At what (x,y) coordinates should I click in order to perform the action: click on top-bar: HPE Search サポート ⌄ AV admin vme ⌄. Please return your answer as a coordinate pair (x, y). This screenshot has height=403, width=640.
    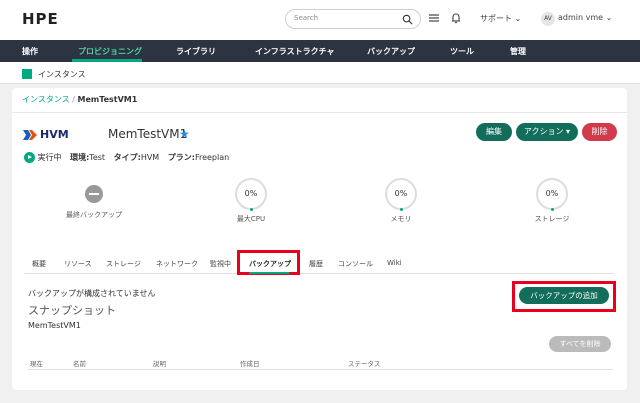
    Looking at the image, I should click on (320, 20).